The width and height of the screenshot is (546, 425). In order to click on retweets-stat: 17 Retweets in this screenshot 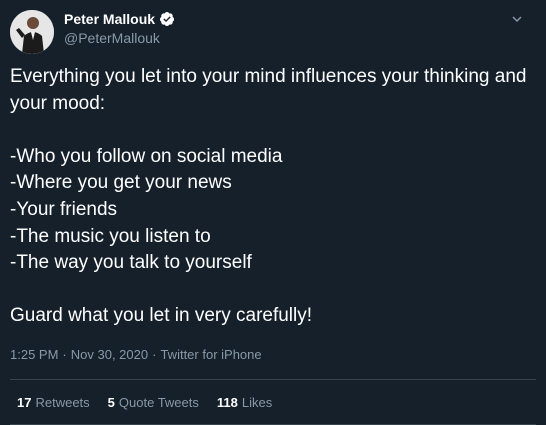, I will do `click(53, 402)`.